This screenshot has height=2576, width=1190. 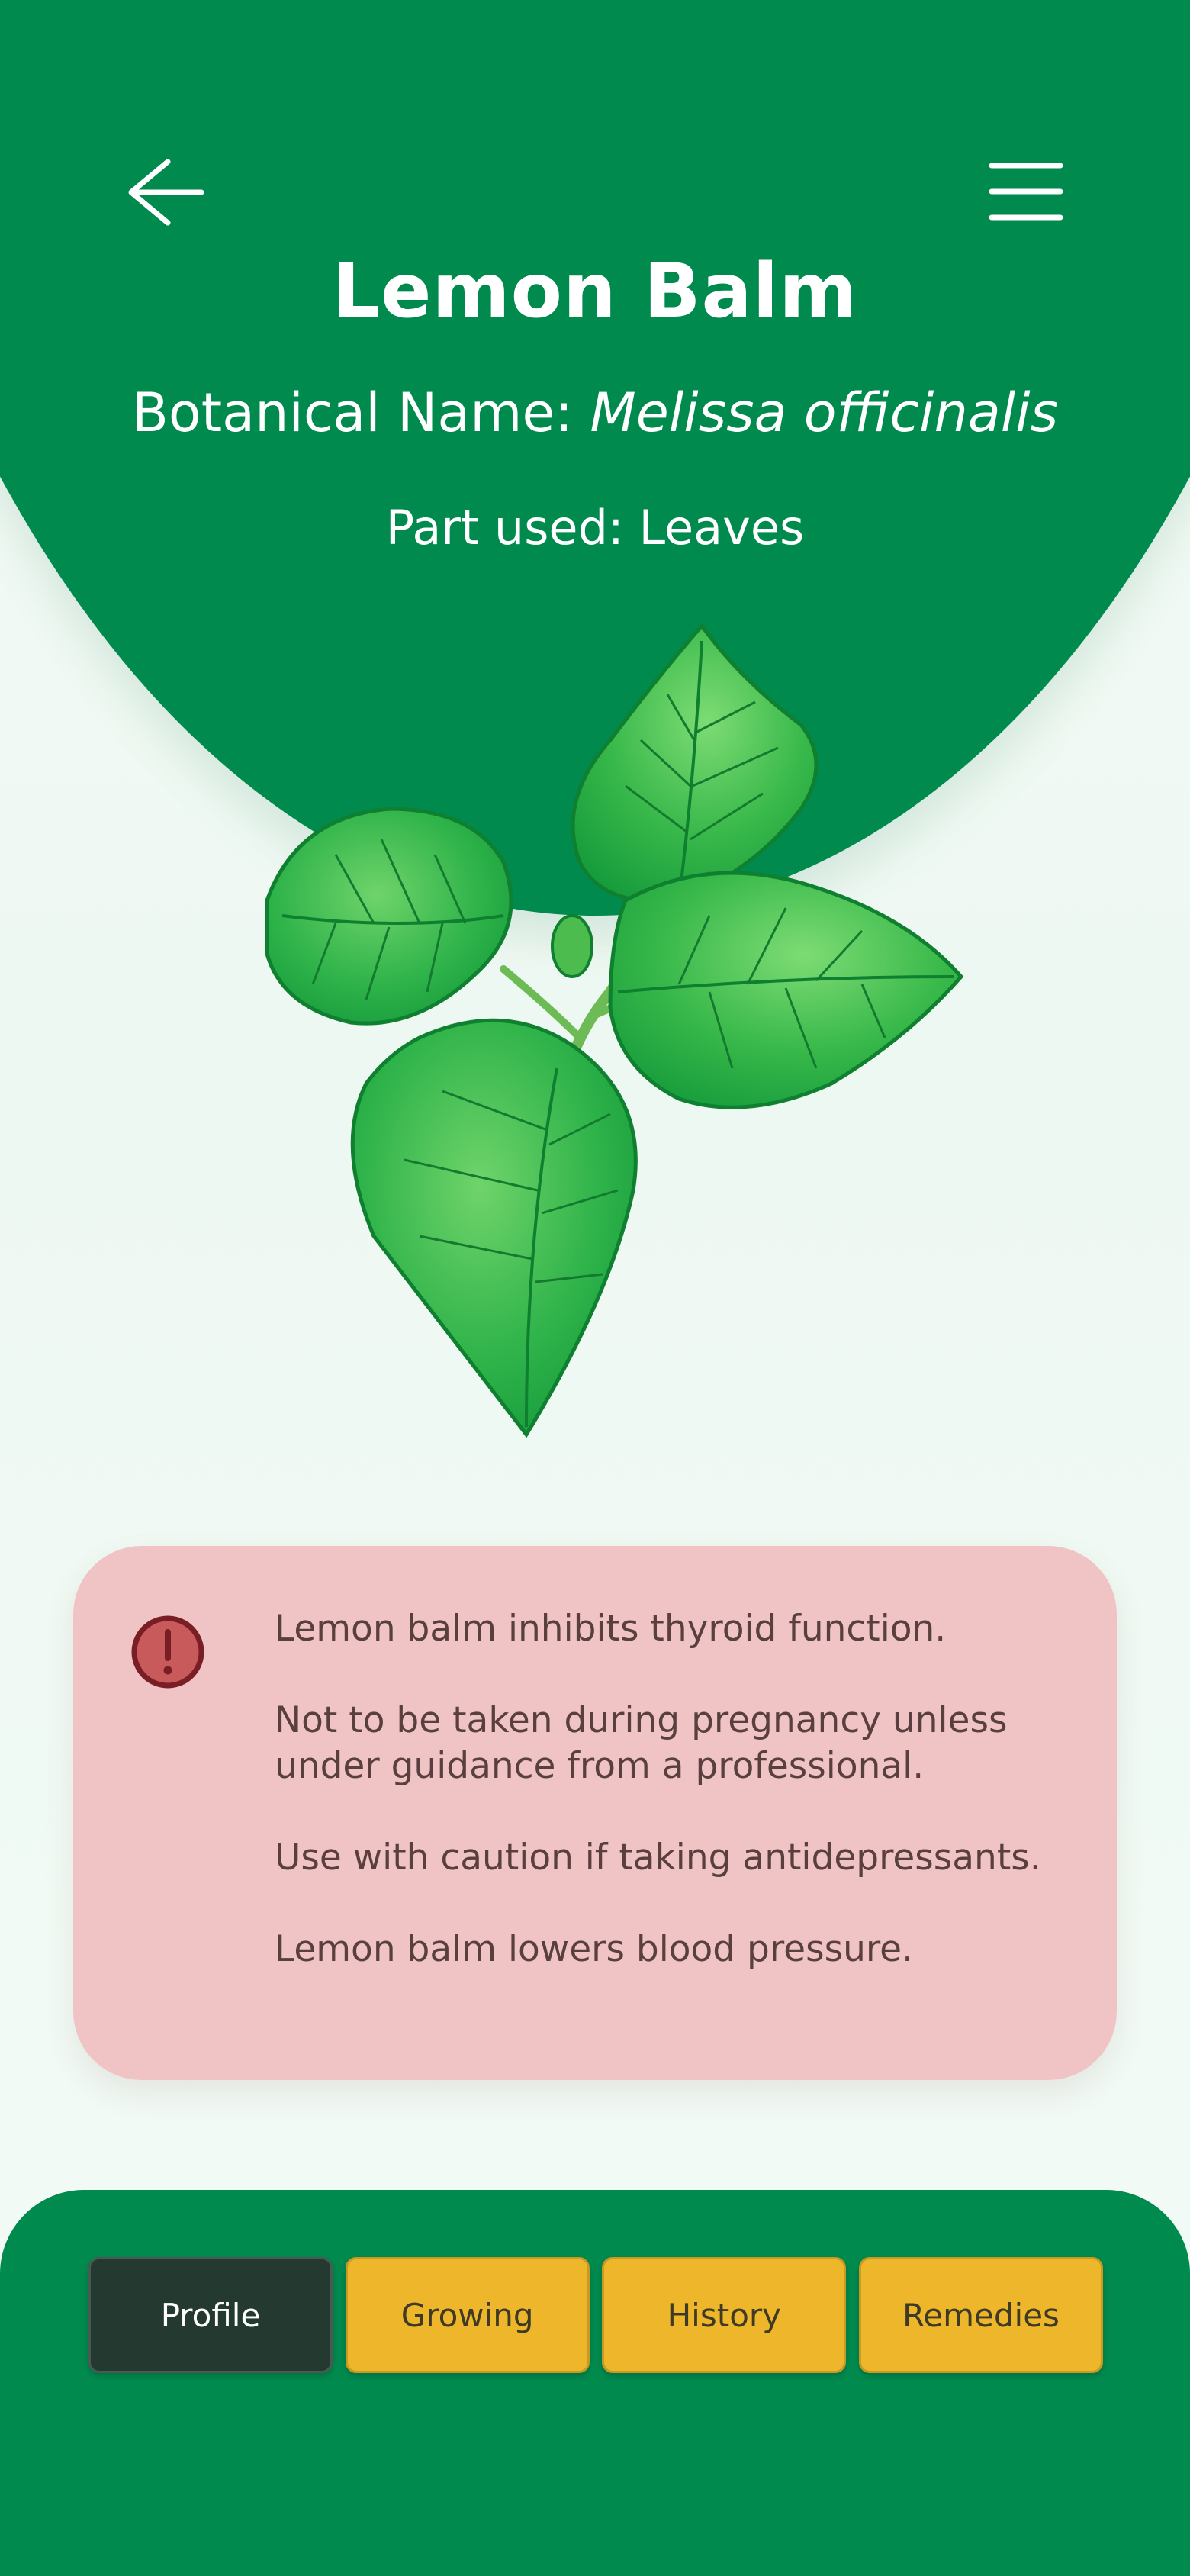 I want to click on botanical-latin-name: Melissa officinalis, so click(x=824, y=413).